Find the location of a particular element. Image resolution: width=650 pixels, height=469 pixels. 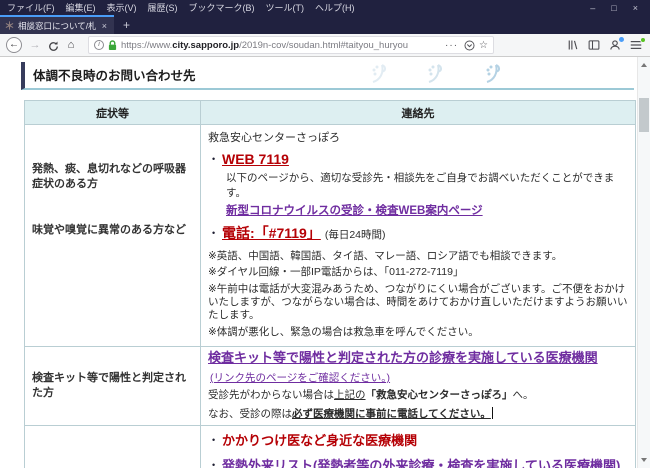

symptom-cell-respiratory: 発熱、痰、息切れなどの呼吸器症状のある方 味覚や嗅覚に異常のある方など is located at coordinates (112, 235).